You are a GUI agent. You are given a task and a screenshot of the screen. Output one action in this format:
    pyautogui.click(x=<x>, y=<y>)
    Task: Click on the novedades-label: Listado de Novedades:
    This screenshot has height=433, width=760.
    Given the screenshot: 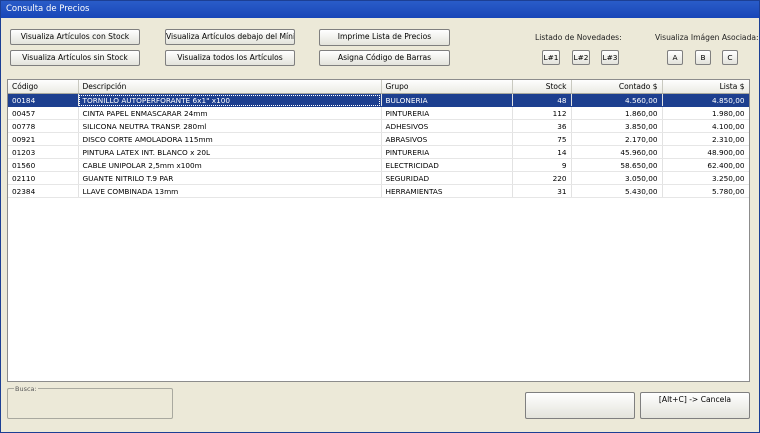 What is the action you would take?
    pyautogui.click(x=578, y=37)
    